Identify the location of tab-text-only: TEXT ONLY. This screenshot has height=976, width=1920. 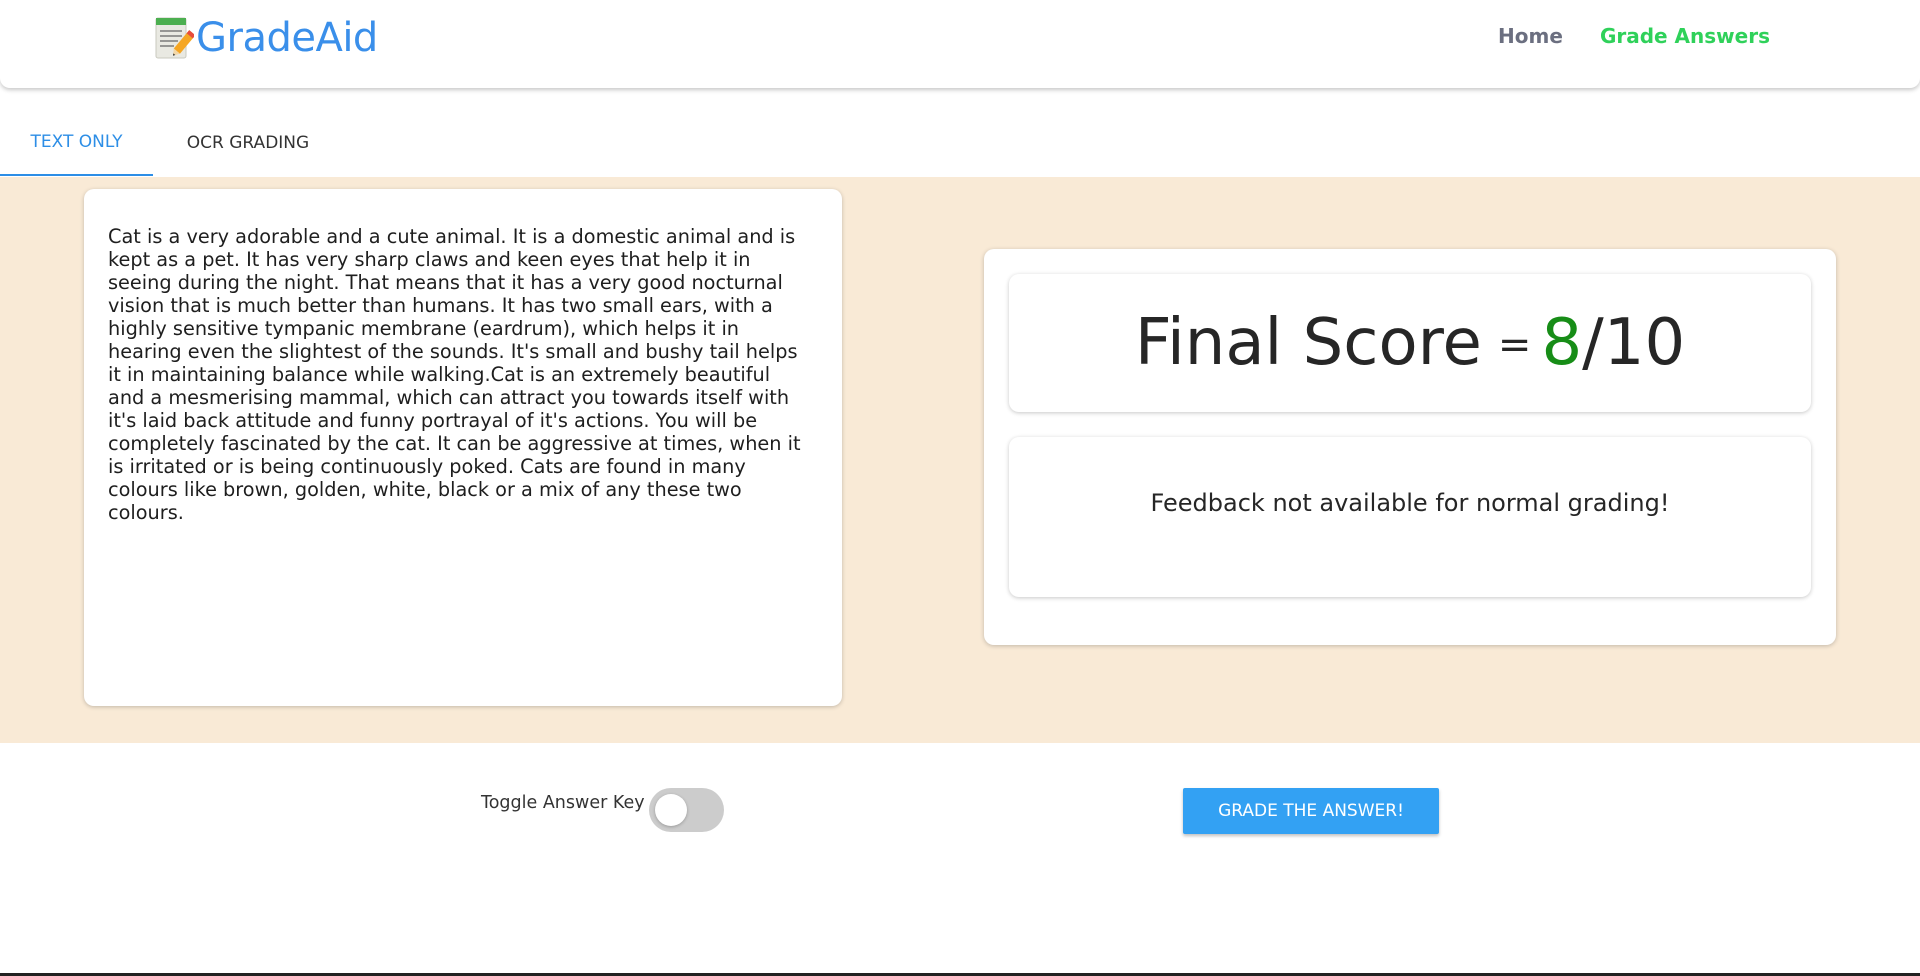
(76, 143).